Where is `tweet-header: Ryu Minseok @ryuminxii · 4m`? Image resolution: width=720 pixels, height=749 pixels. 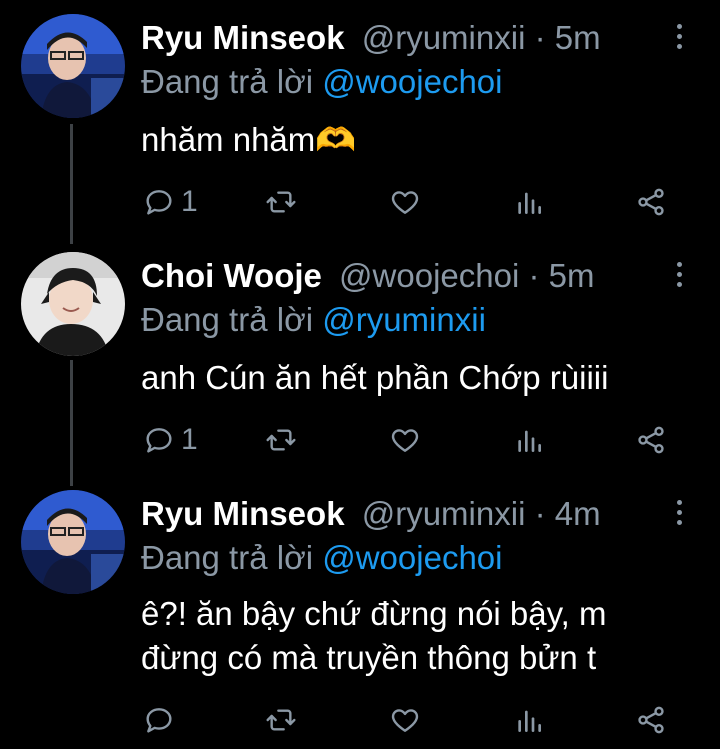 tweet-header: Ryu Minseok @ryuminxii · 4m is located at coordinates (371, 514).